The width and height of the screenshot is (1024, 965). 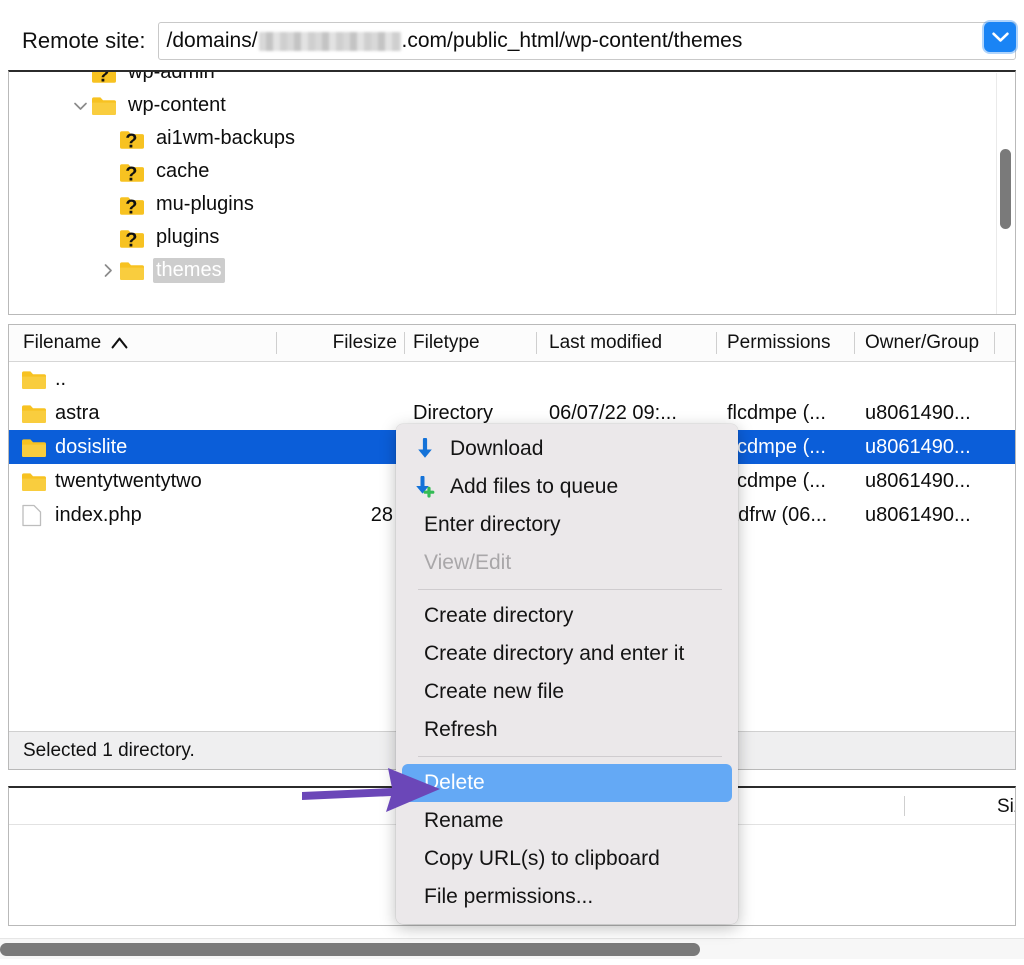 I want to click on queue-column-separator, so click(x=904, y=806).